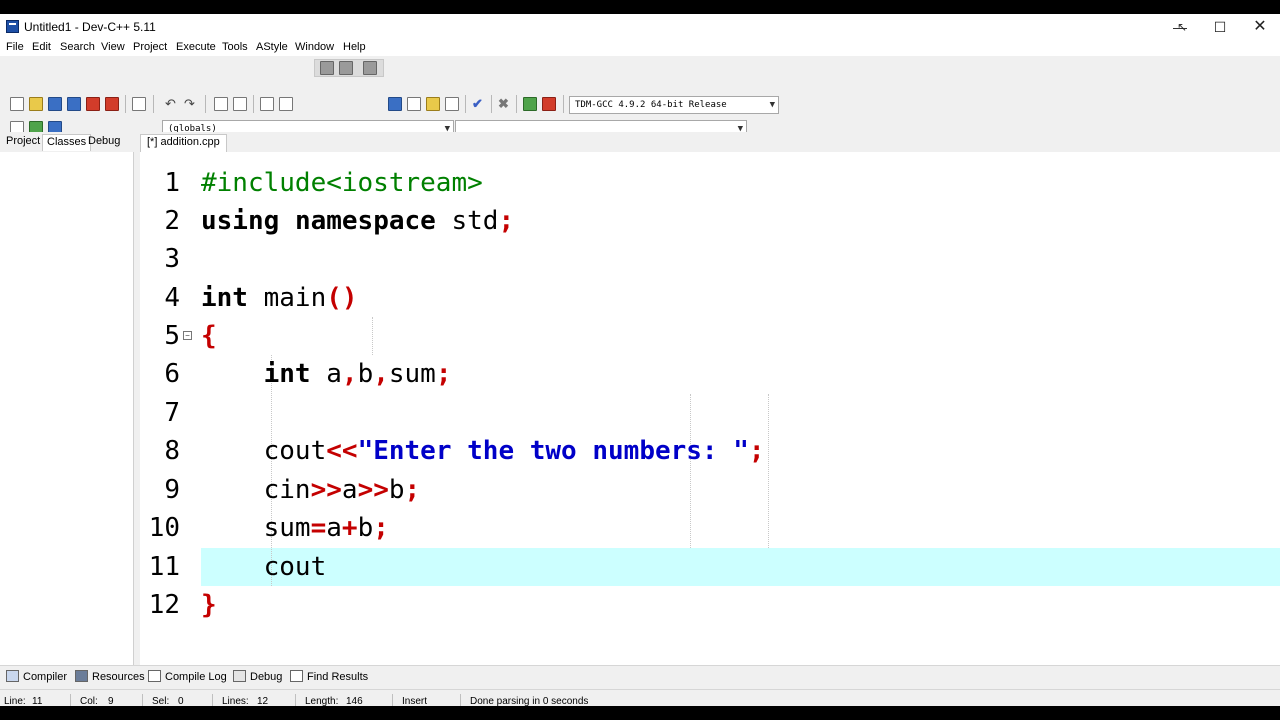 The height and width of the screenshot is (720, 1280). I want to click on menu-window: Window, so click(314, 47).